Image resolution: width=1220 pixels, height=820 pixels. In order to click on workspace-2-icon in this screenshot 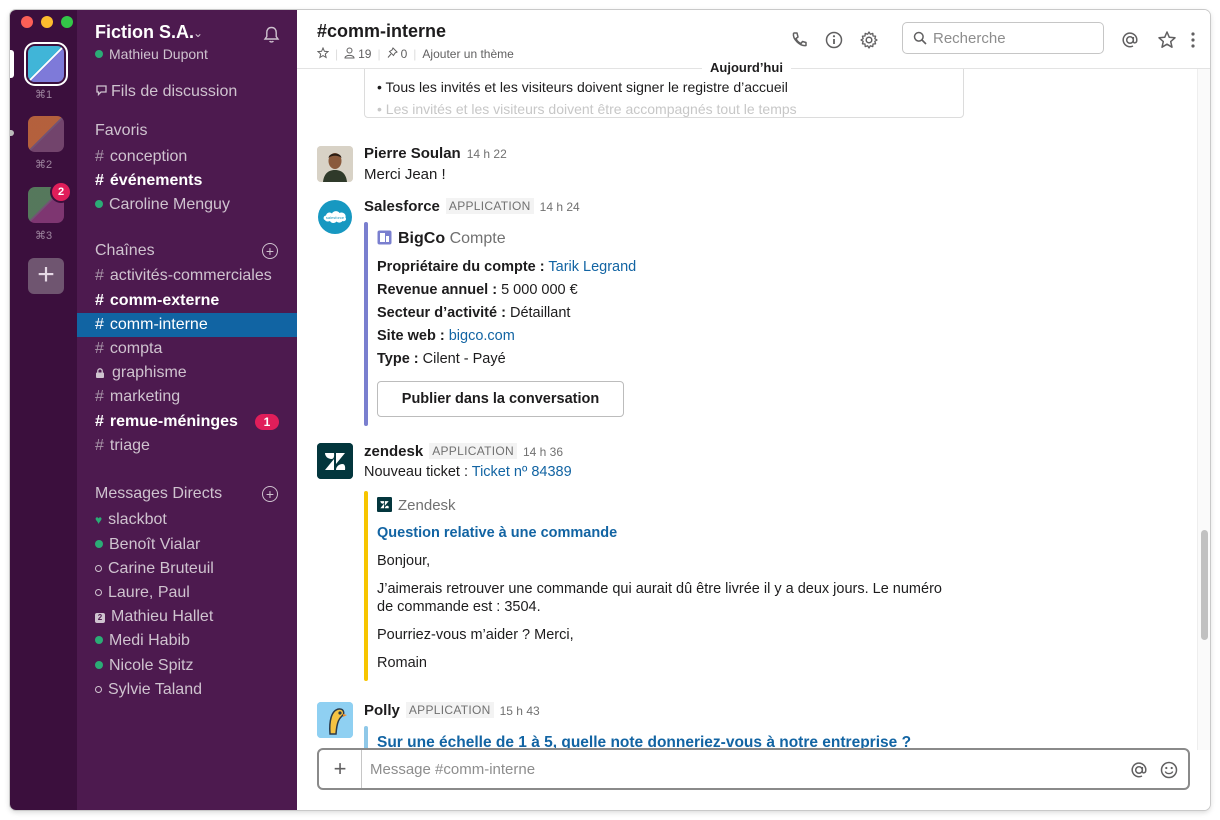, I will do `click(46, 134)`.